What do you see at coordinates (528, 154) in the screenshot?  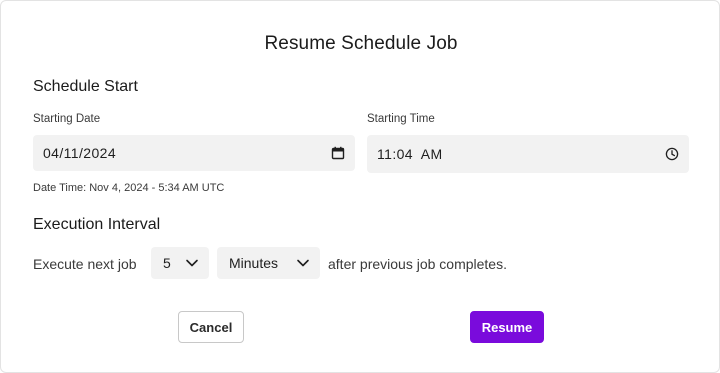 I see `starting-time-input: 11:04 AM` at bounding box center [528, 154].